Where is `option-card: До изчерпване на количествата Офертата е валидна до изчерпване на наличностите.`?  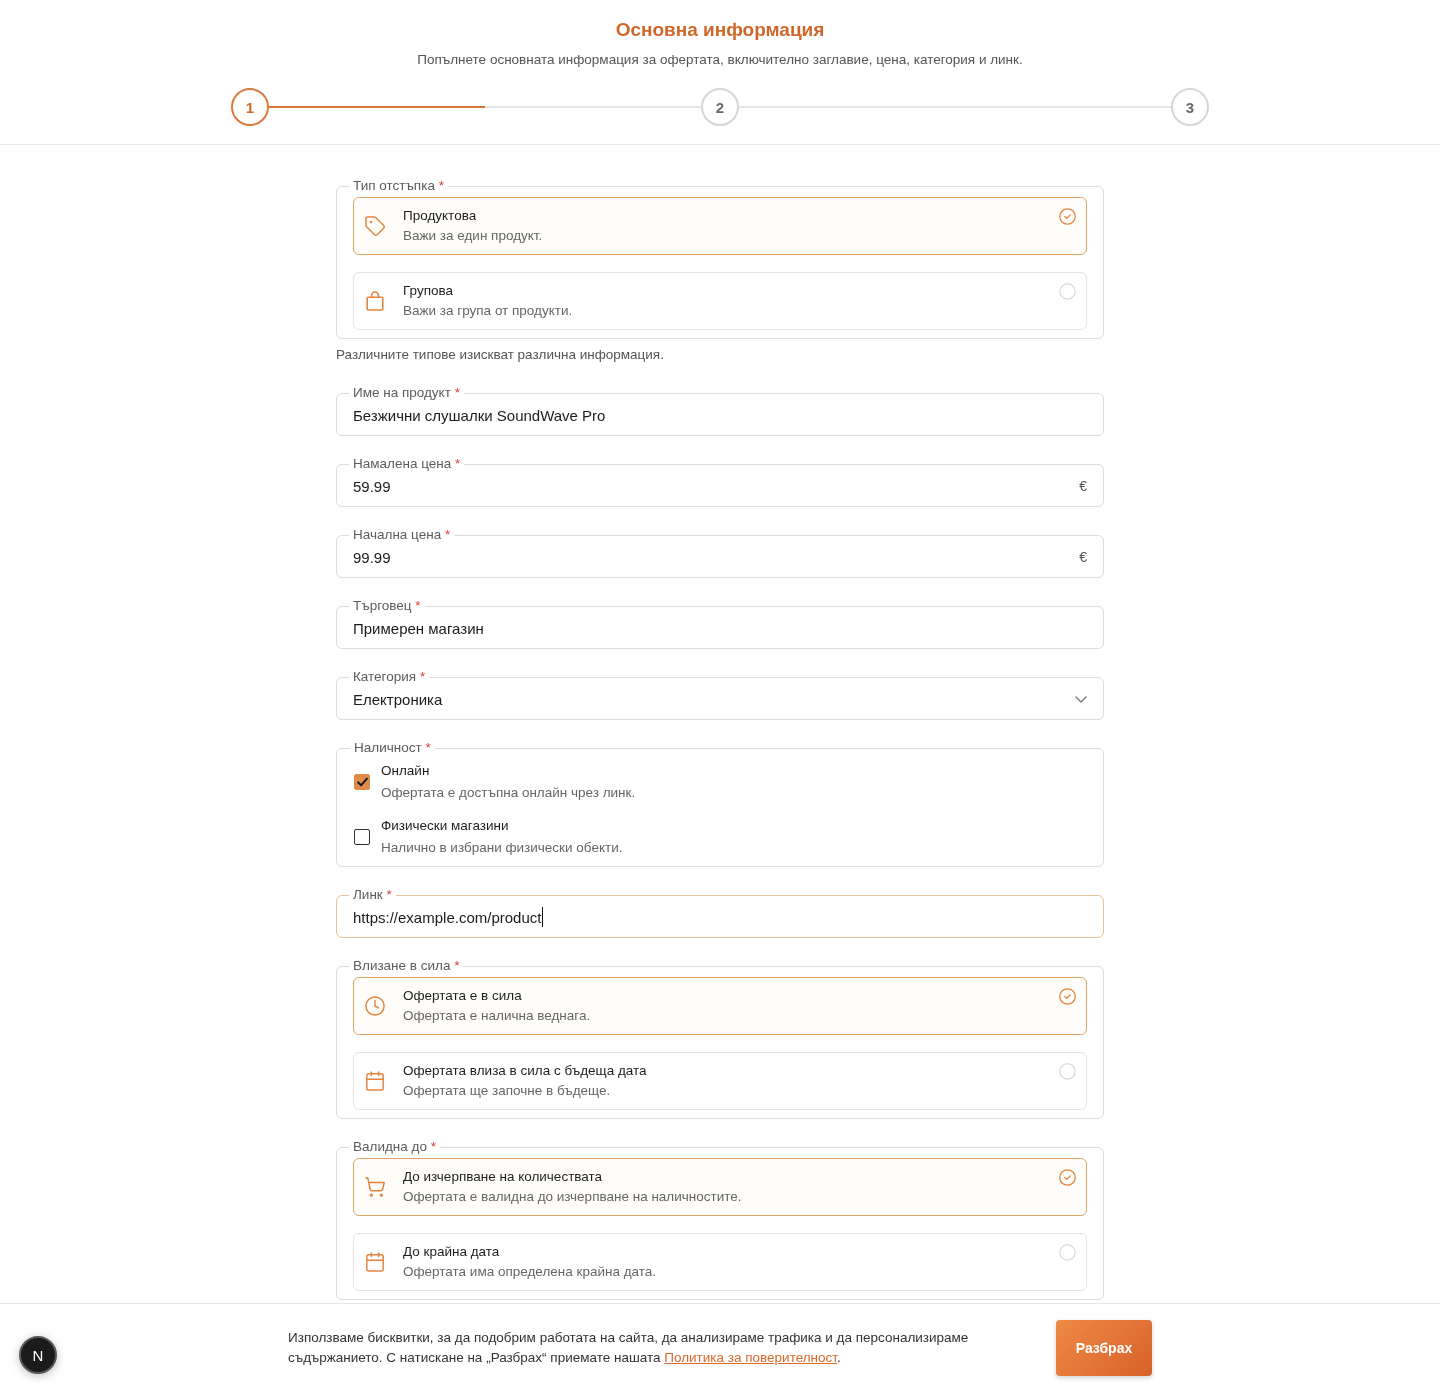 option-card: До изчерпване на количествата Офертата е валидна до изчерпване на наличностите. is located at coordinates (720, 1187).